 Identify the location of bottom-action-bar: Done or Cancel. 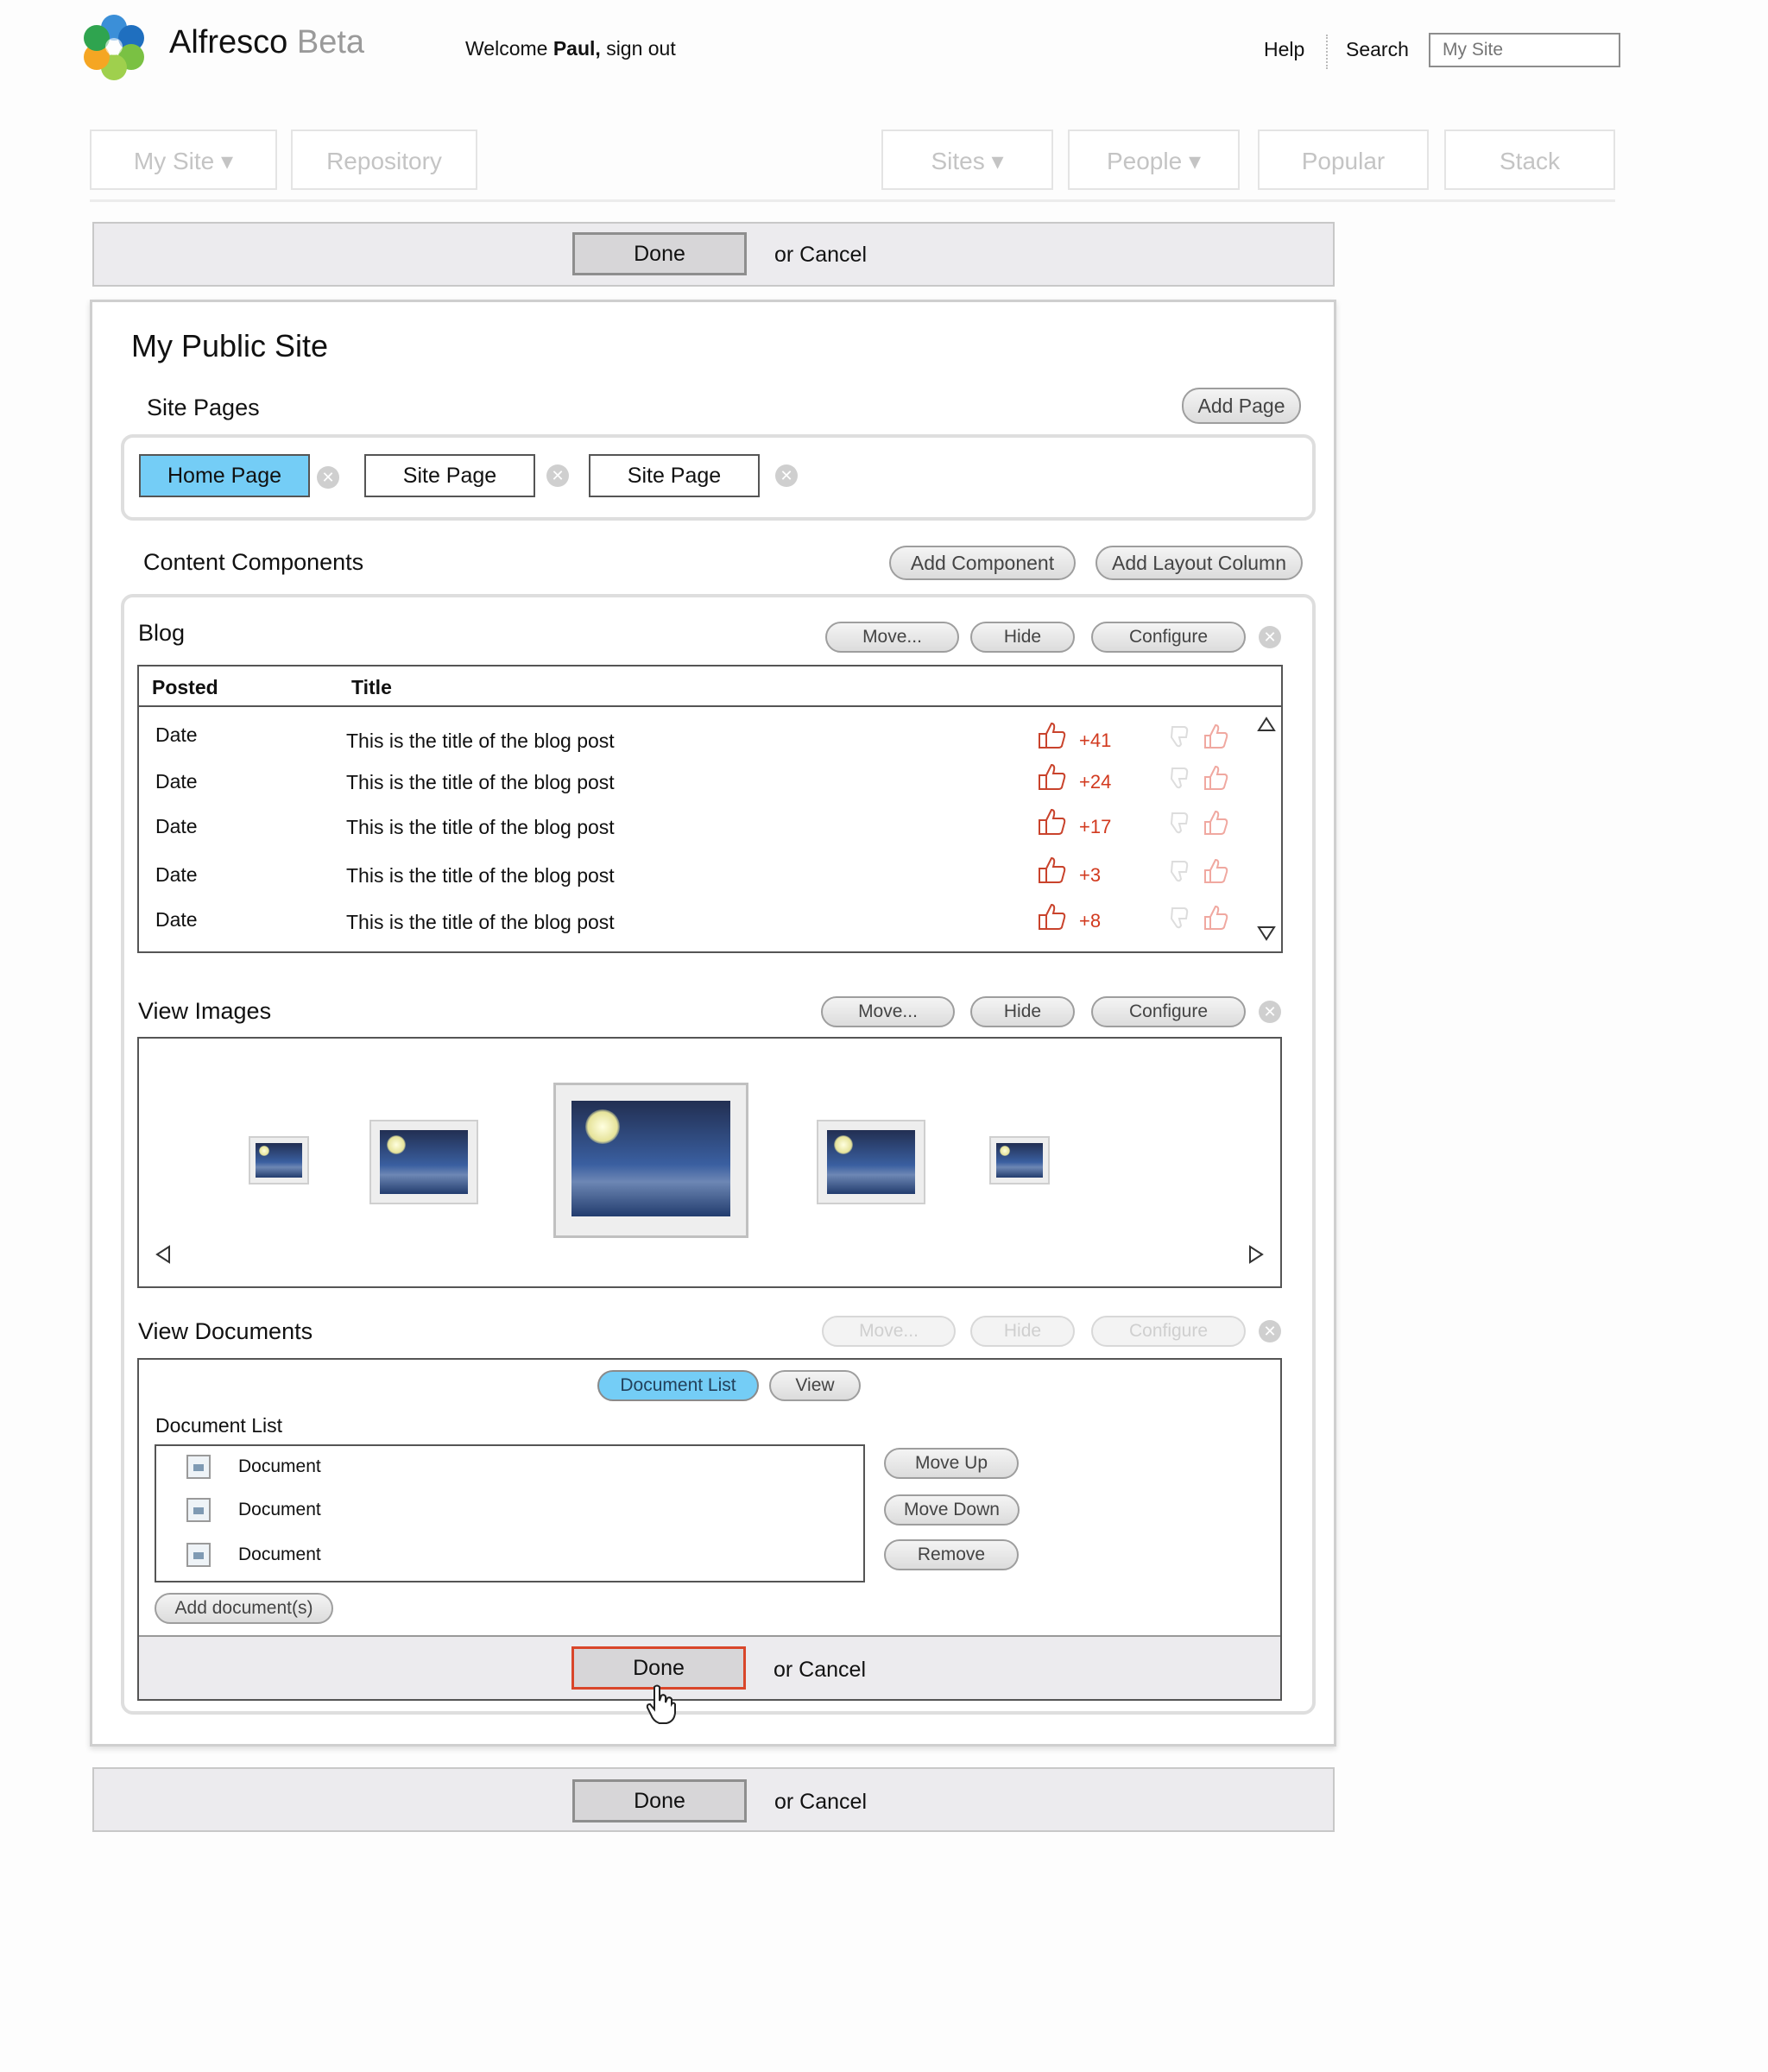
(713, 1799).